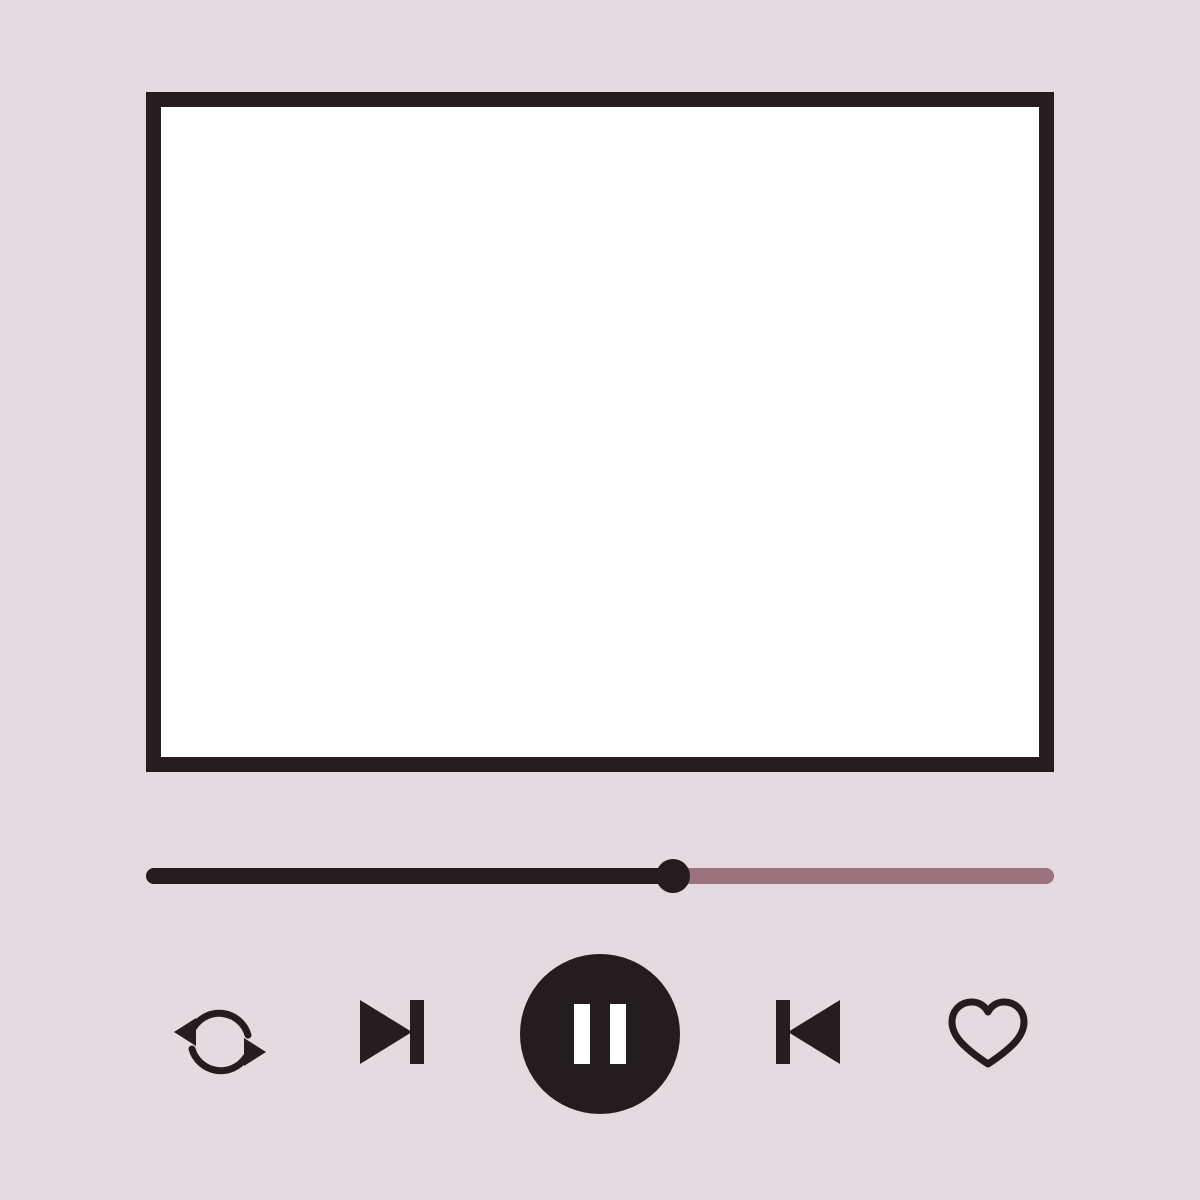 Image resolution: width=1200 pixels, height=1200 pixels. I want to click on heart-icon, so click(988, 1033).